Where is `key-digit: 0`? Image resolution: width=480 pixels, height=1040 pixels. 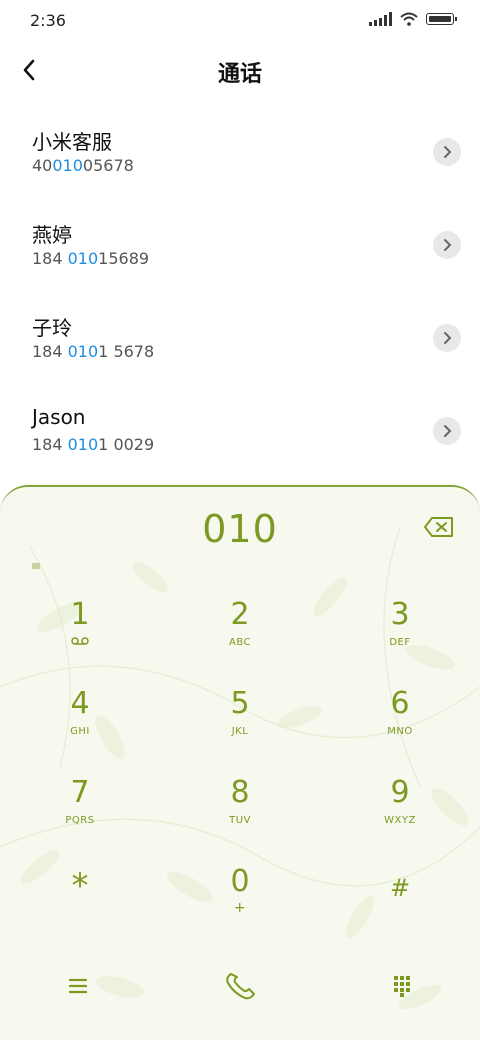 key-digit: 0 is located at coordinates (240, 881).